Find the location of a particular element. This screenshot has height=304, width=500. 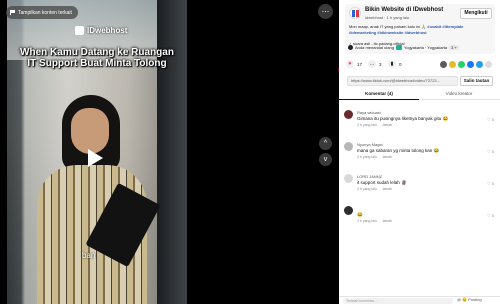

tab-creator-videos: Video kreator is located at coordinates (459, 93).